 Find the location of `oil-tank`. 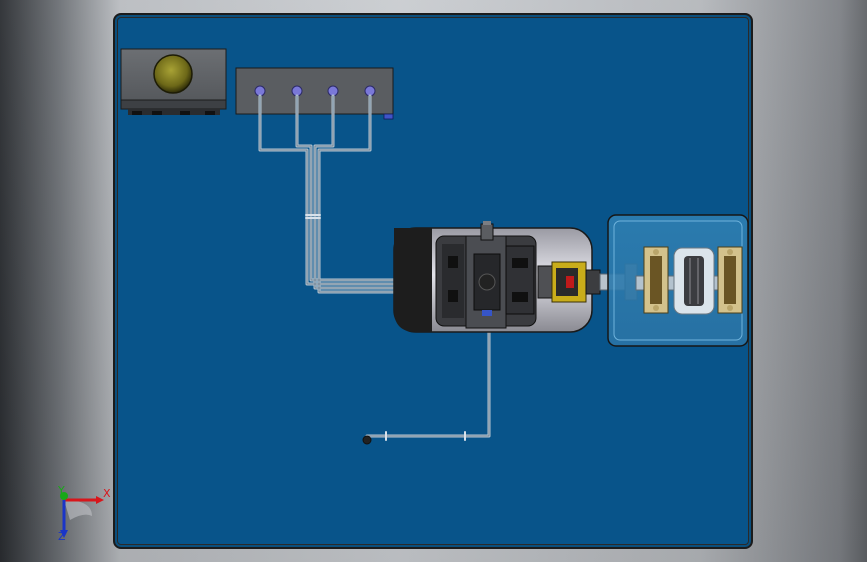

oil-tank is located at coordinates (173, 81).